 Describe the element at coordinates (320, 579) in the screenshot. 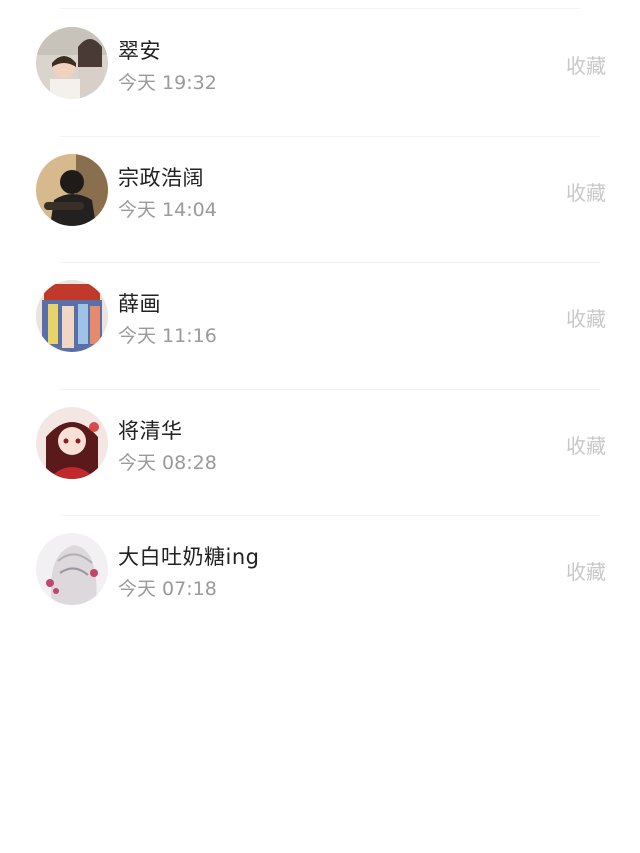

I see `list-item: 大白吐奶糖ing 今天 07:18 收藏` at that location.